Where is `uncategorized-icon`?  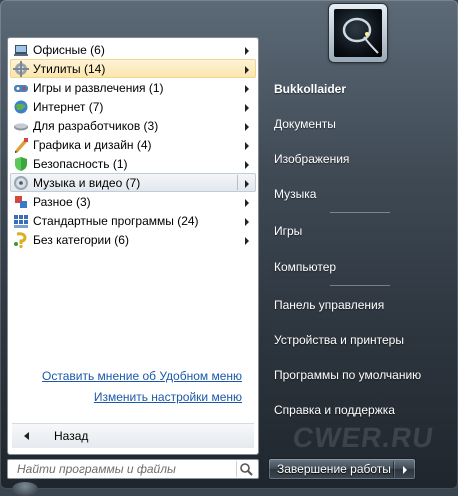
uncategorized-icon is located at coordinates (21, 240).